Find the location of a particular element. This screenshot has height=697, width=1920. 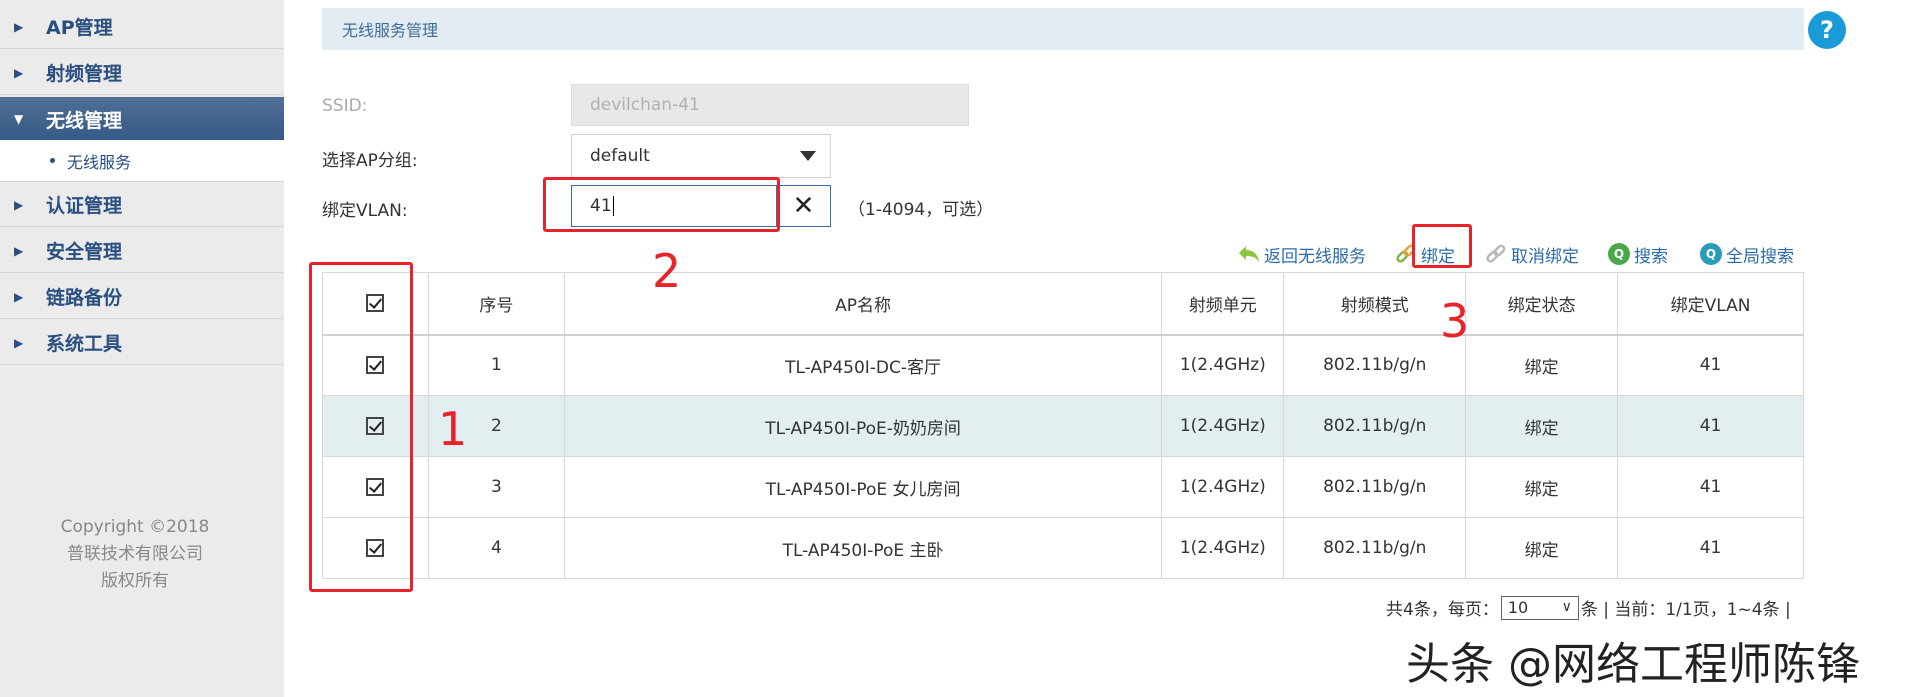

chevron-down-icon is located at coordinates (808, 156).